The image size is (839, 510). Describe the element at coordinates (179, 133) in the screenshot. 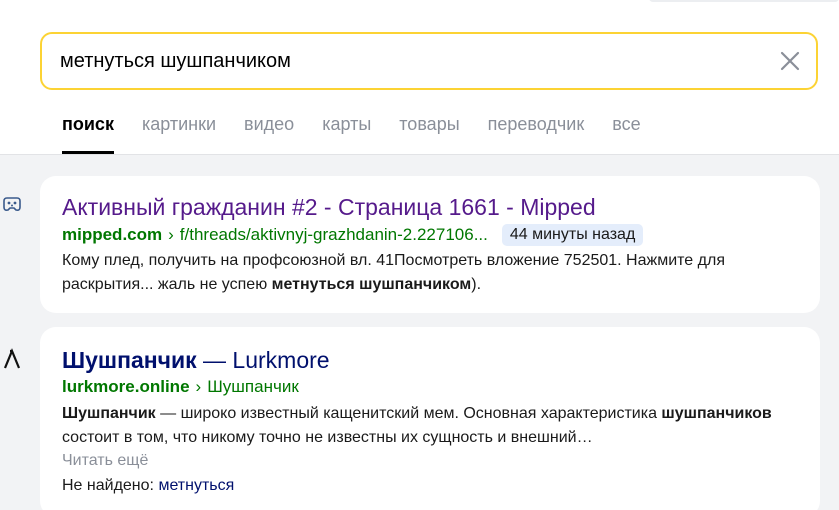

I see `tab-images: картинки` at that location.